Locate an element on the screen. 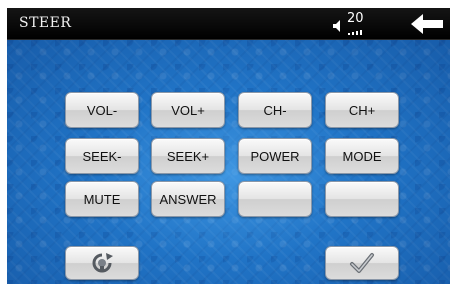  channel-up-button: CH+ is located at coordinates (362, 110).